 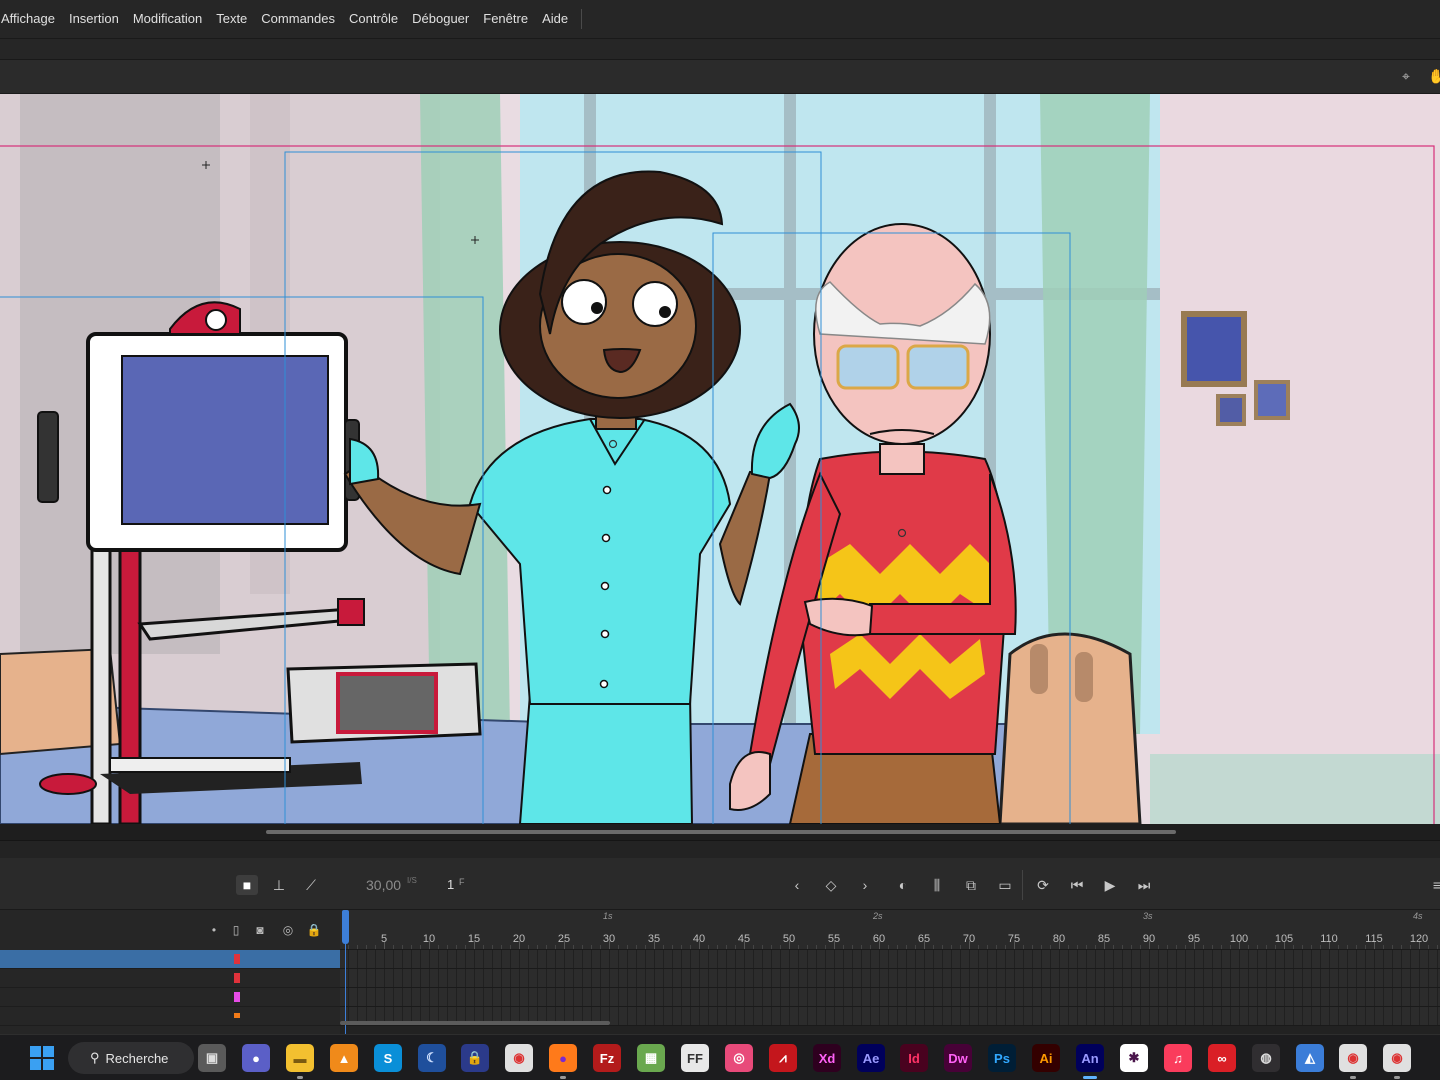 What do you see at coordinates (783, 1058) in the screenshot?
I see `acrobat-icon: ⩘` at bounding box center [783, 1058].